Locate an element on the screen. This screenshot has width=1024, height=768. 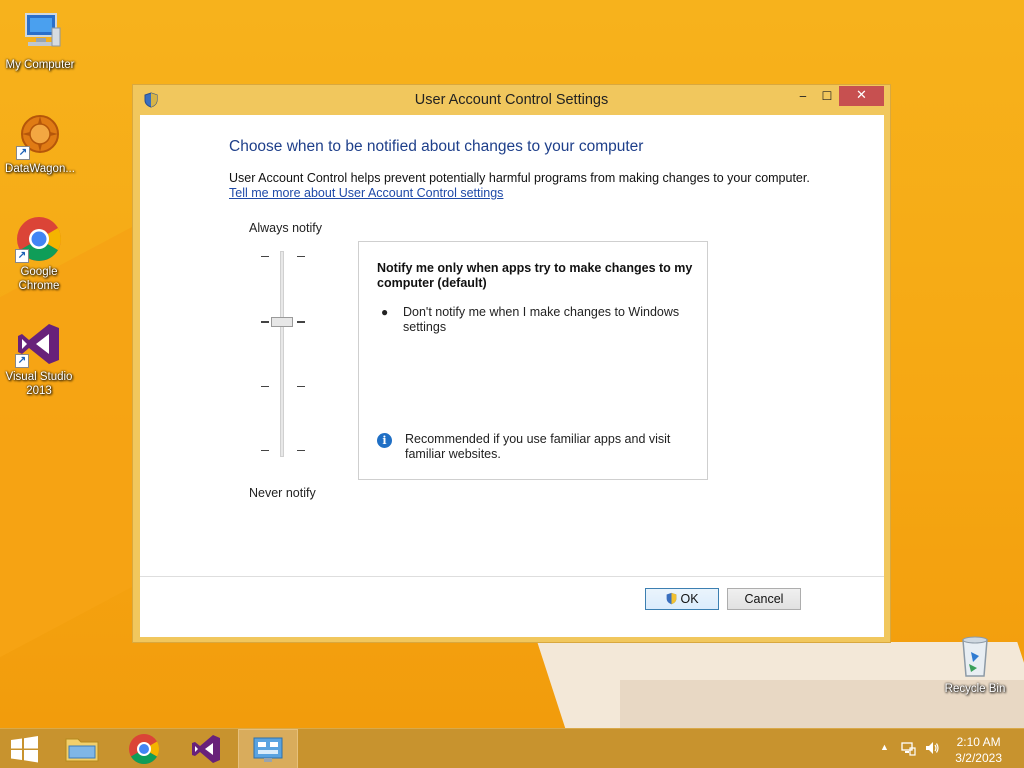
visual-studio-icon: ↗ is located at coordinates (39, 344).